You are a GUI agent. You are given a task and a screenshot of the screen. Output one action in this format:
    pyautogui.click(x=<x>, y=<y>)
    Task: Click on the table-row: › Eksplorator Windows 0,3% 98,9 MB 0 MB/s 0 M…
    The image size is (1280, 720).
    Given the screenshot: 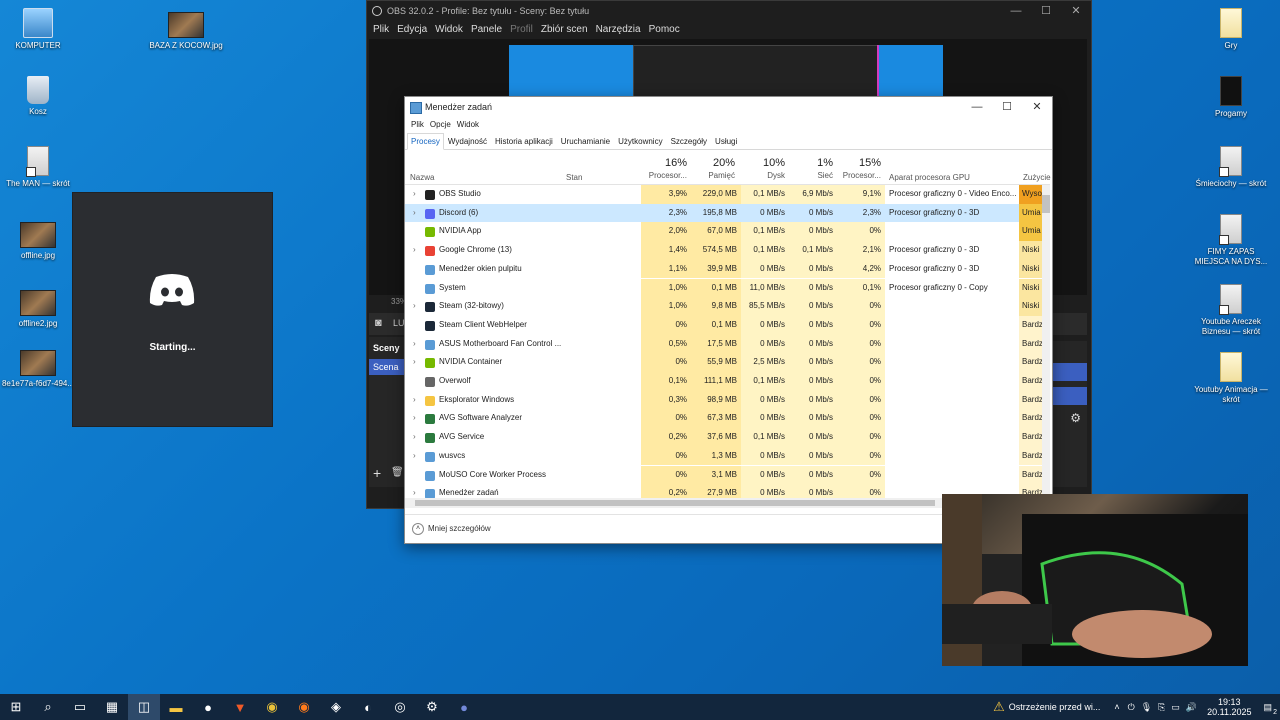 What is the action you would take?
    pyautogui.click(x=725, y=400)
    